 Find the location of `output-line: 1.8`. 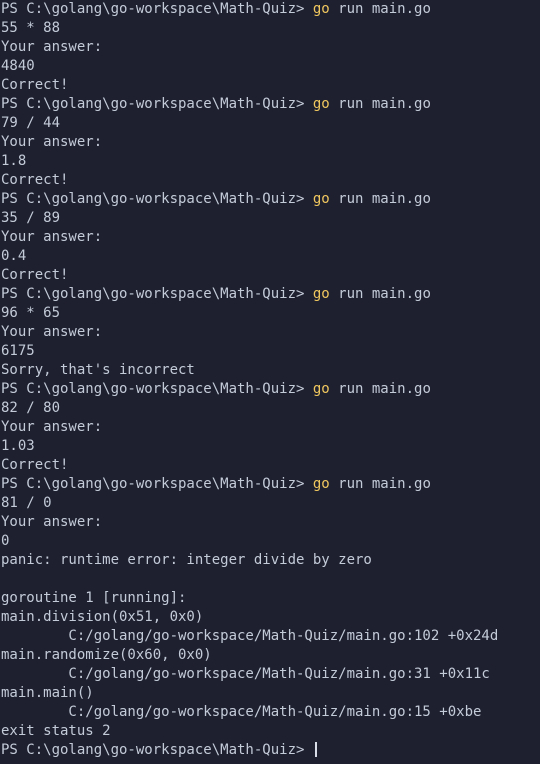

output-line: 1.8 is located at coordinates (14, 161).